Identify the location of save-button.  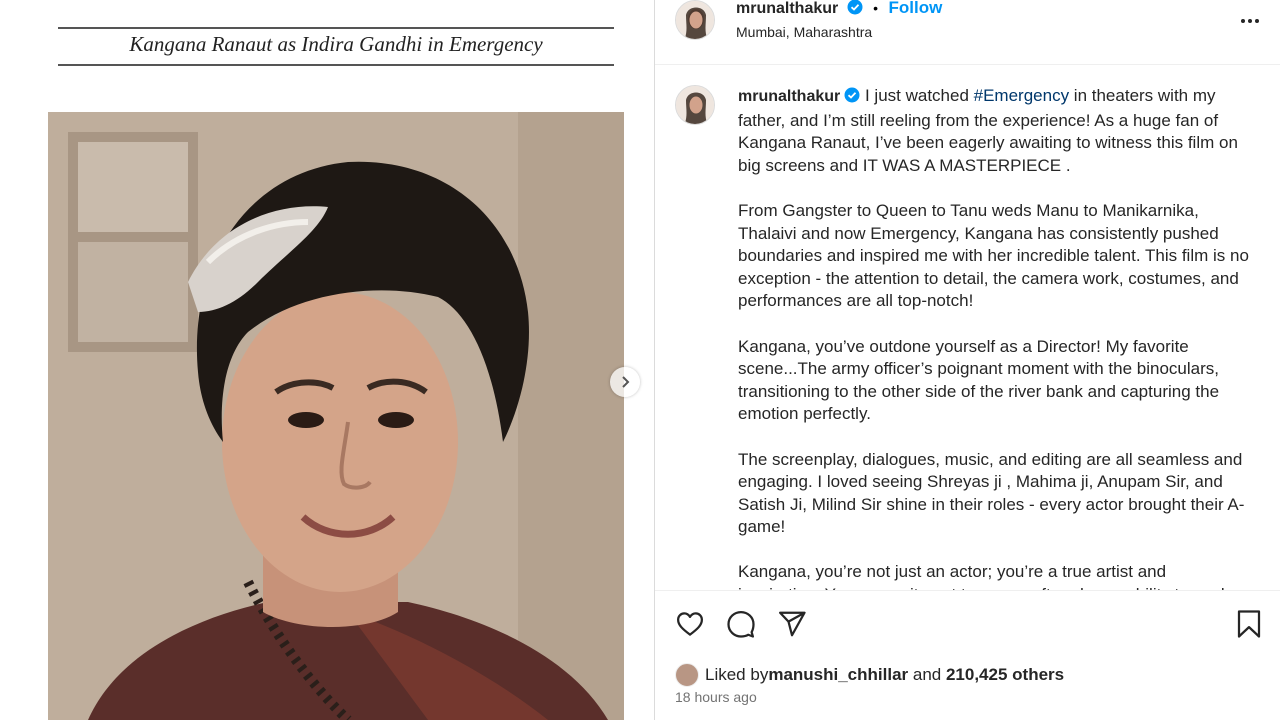
(1249, 626).